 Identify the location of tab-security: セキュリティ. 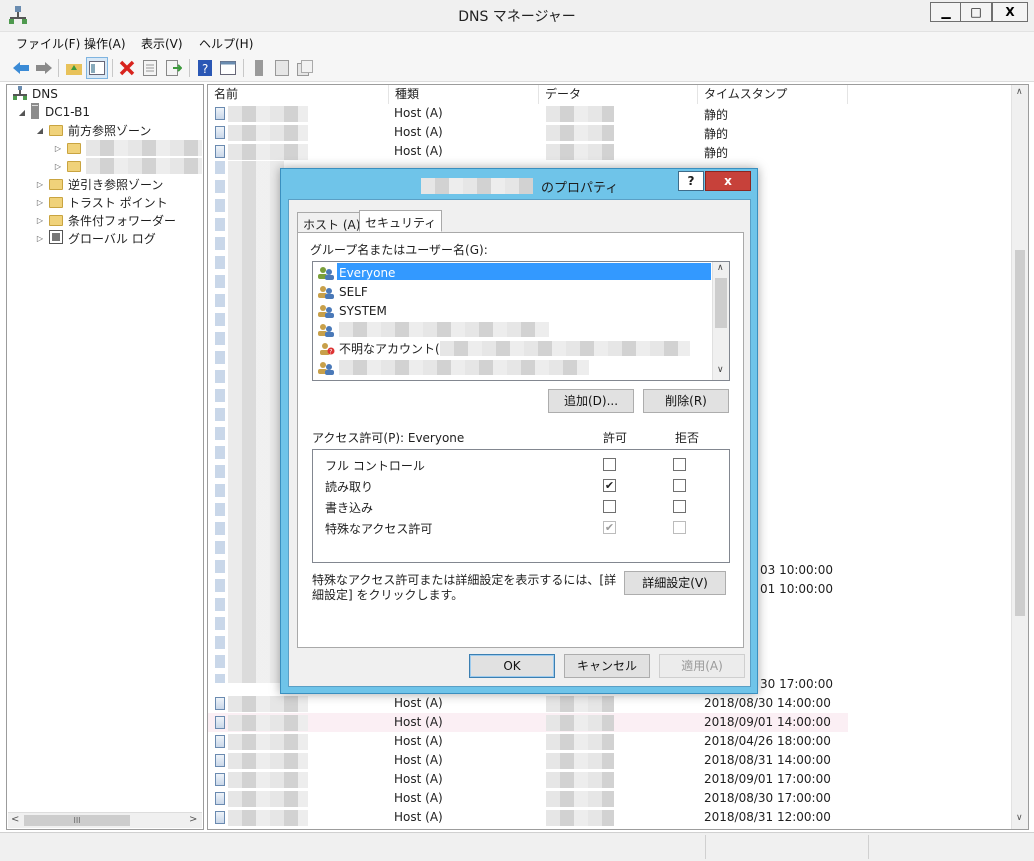
(401, 221).